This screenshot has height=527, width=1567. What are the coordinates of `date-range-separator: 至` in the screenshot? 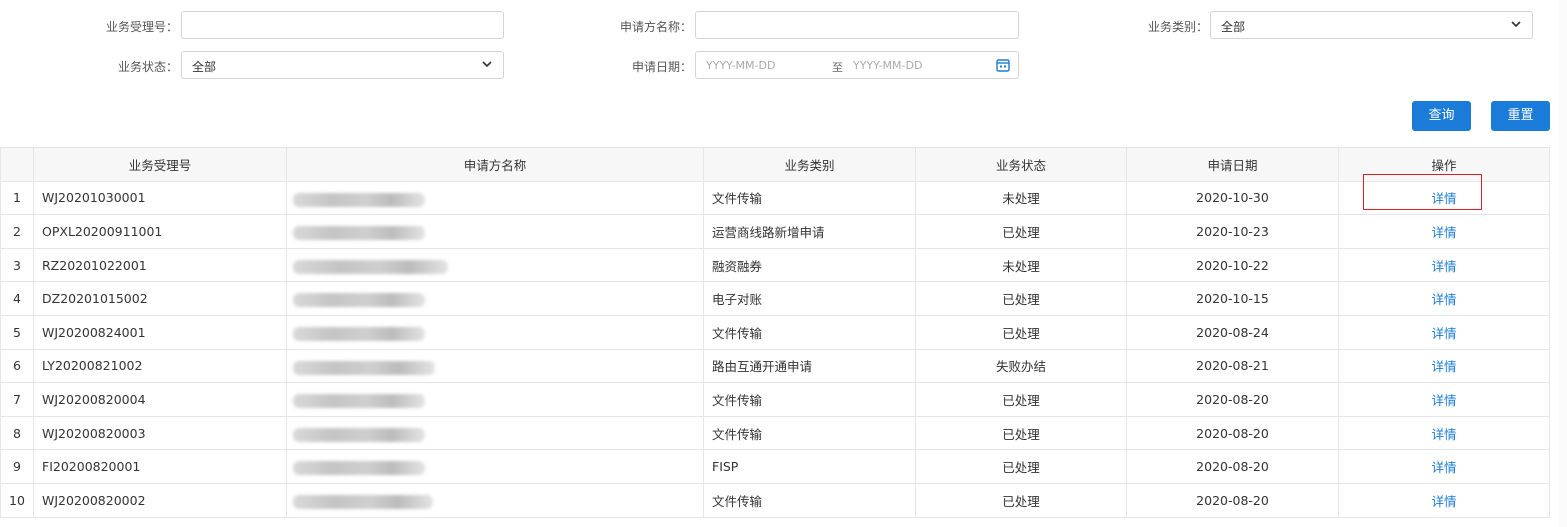 It's located at (837, 67).